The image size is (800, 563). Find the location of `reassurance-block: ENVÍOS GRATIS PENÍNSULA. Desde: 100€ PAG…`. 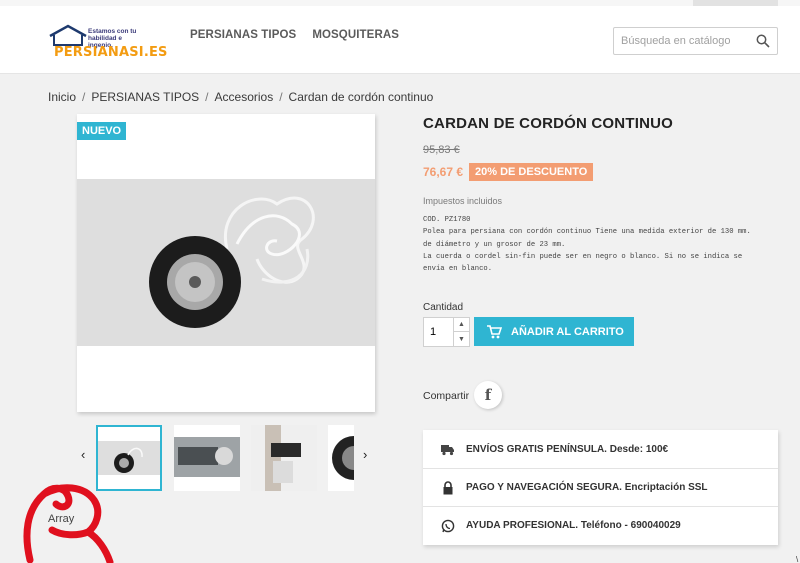

reassurance-block: ENVÍOS GRATIS PENÍNSULA. Desde: 100€ PAG… is located at coordinates (600, 487).